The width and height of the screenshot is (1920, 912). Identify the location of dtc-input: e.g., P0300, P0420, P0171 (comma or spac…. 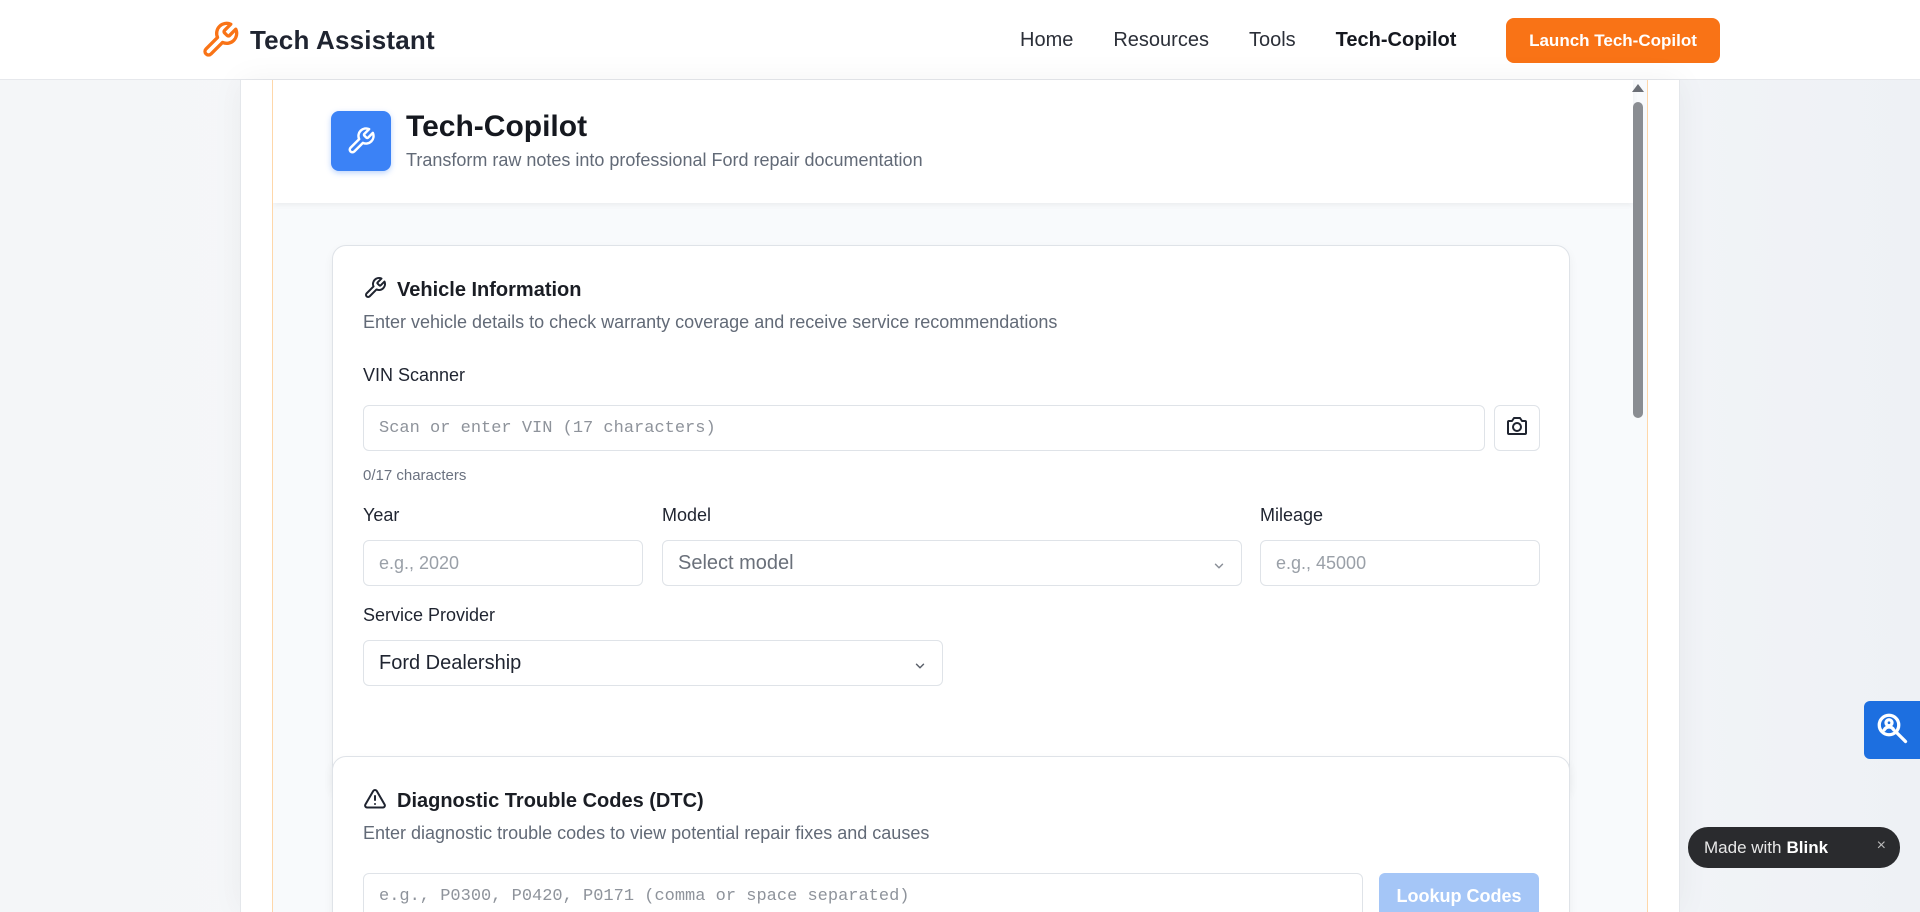
(863, 892).